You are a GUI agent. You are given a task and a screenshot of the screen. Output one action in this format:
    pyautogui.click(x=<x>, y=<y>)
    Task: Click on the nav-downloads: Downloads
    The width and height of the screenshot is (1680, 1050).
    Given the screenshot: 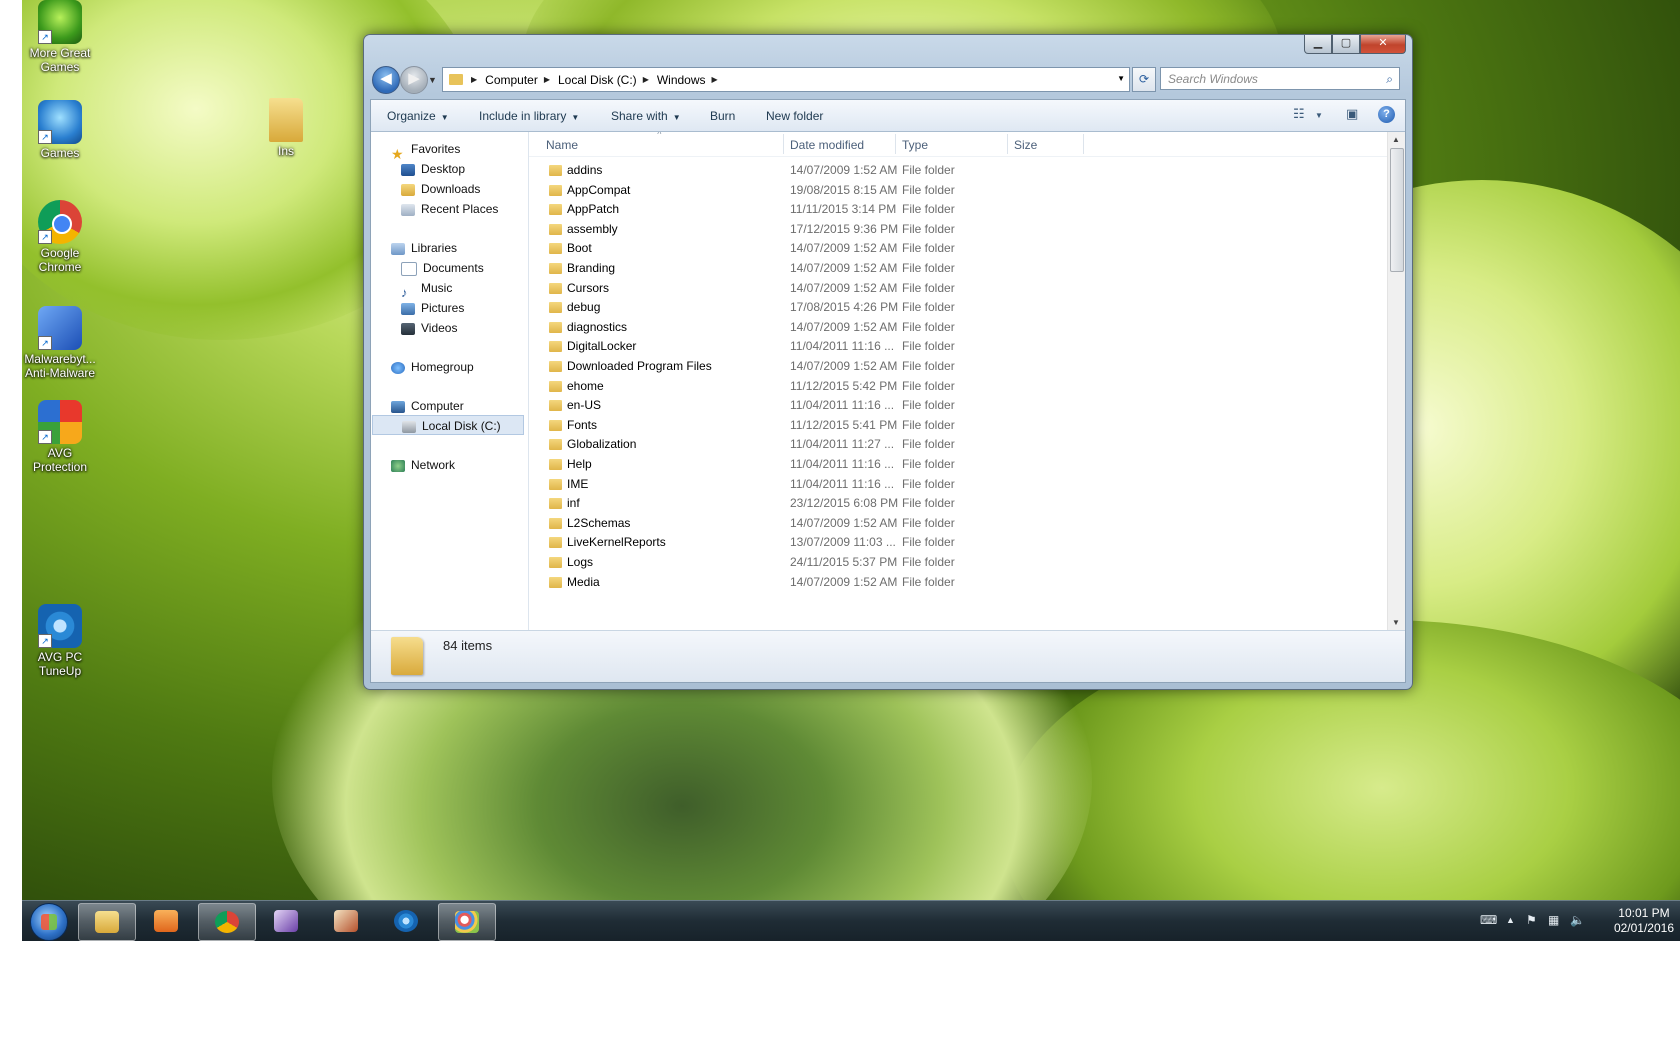 What is the action you would take?
    pyautogui.click(x=440, y=189)
    